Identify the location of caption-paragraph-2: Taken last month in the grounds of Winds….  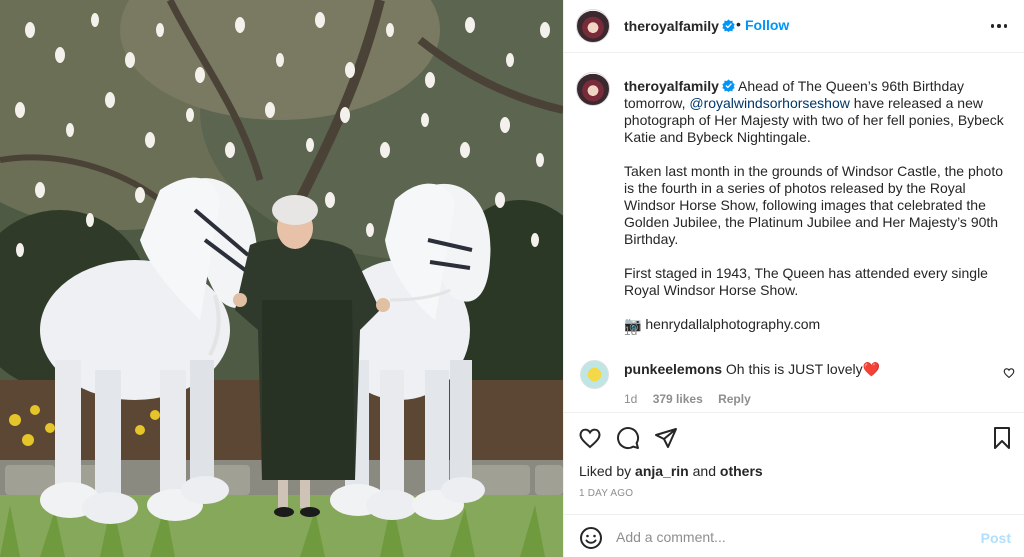
(813, 205).